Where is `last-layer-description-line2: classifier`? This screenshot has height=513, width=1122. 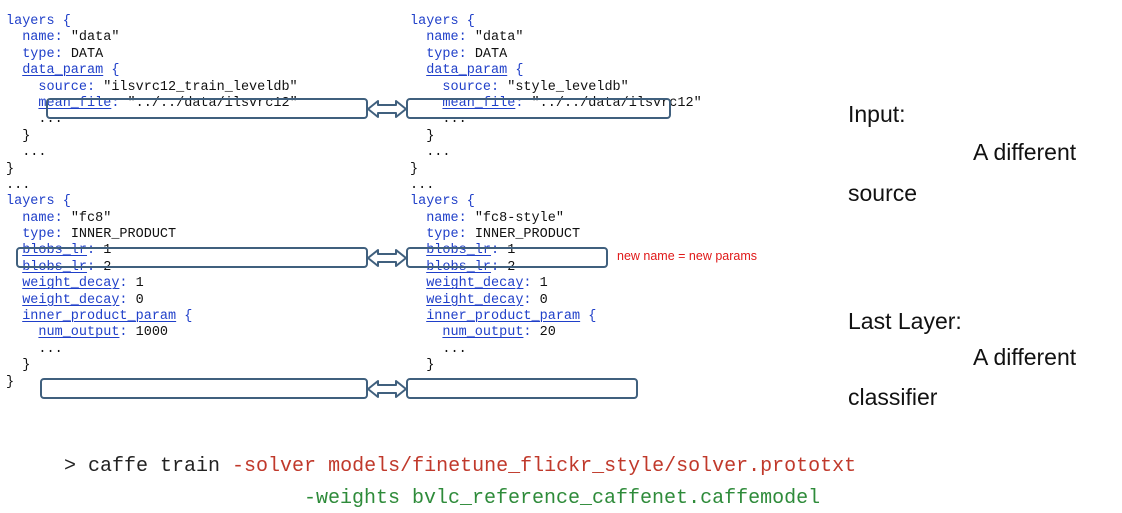
last-layer-description-line2: classifier is located at coordinates (893, 397).